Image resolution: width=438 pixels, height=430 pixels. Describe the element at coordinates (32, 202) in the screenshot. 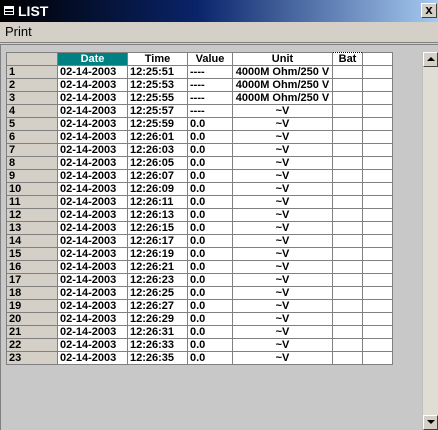

I see `row-number-cell: 11` at that location.